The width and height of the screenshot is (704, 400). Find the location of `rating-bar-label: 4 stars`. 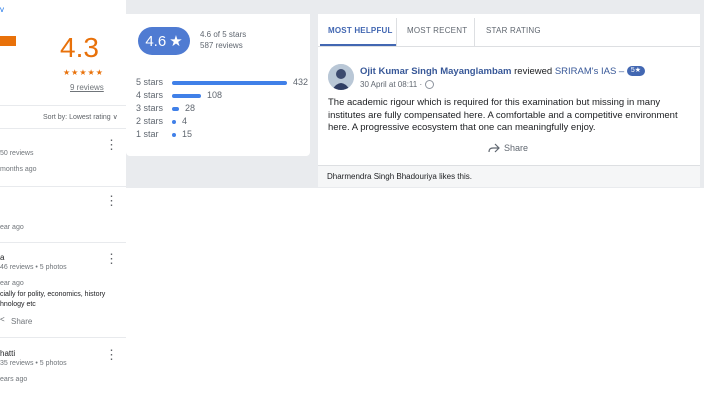

rating-bar-label: 4 stars is located at coordinates (150, 95).